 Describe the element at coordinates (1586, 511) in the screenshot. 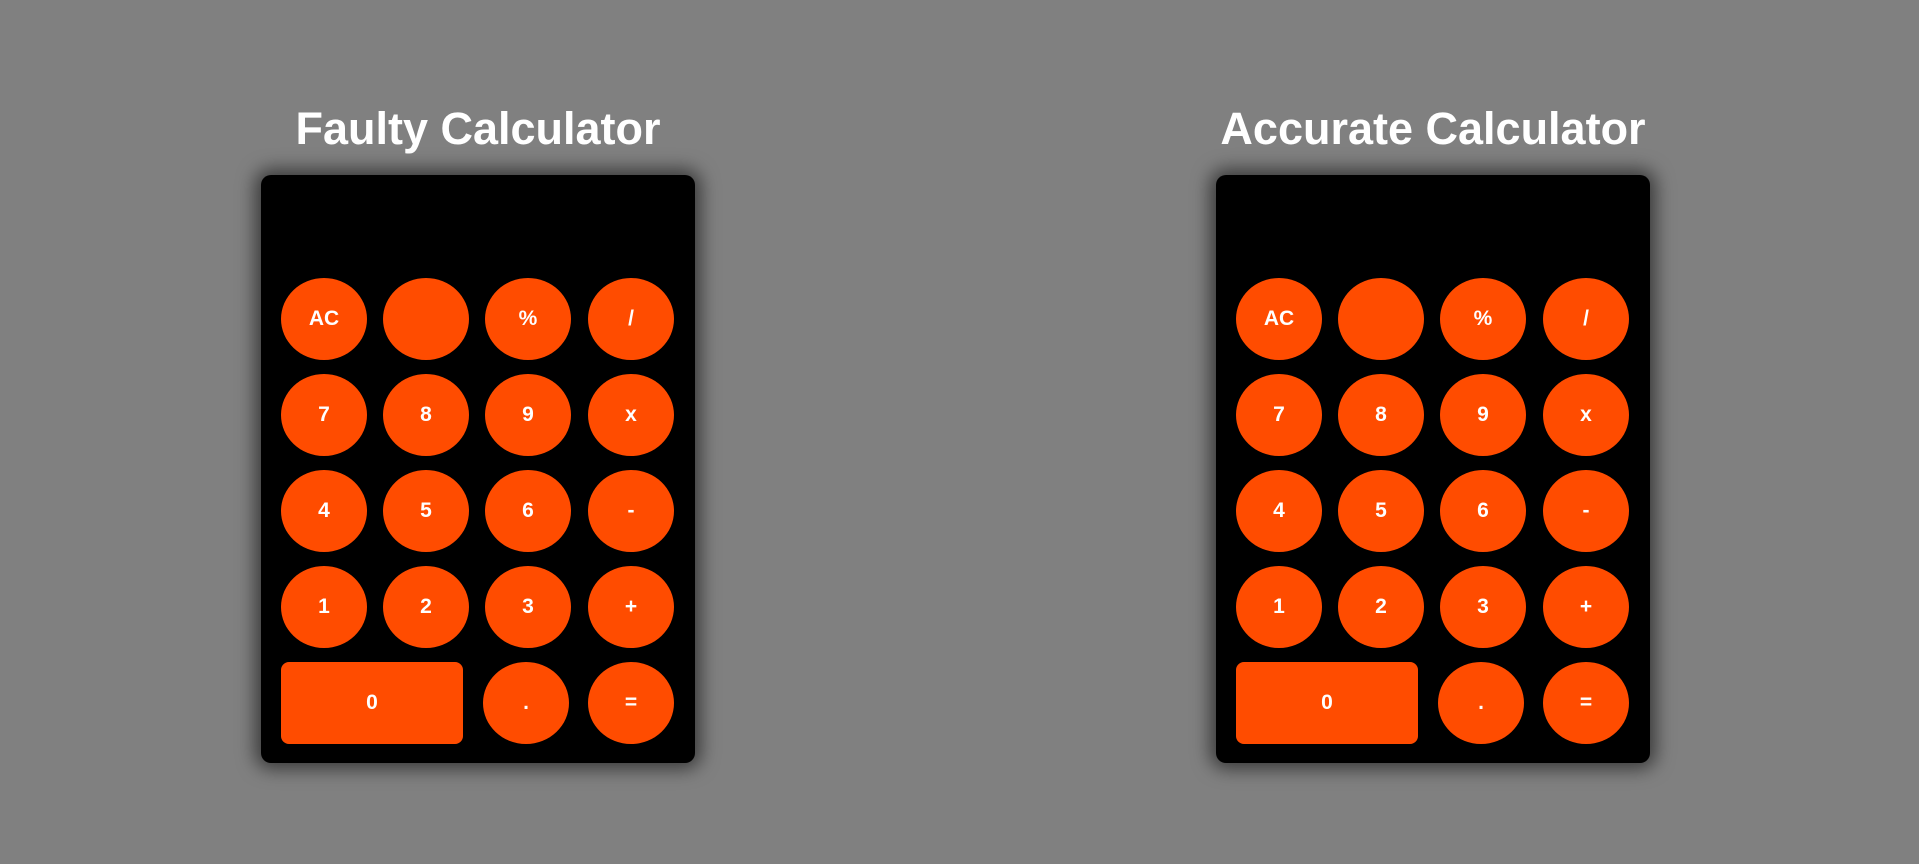

I see `accurate-key-subtract: -` at that location.